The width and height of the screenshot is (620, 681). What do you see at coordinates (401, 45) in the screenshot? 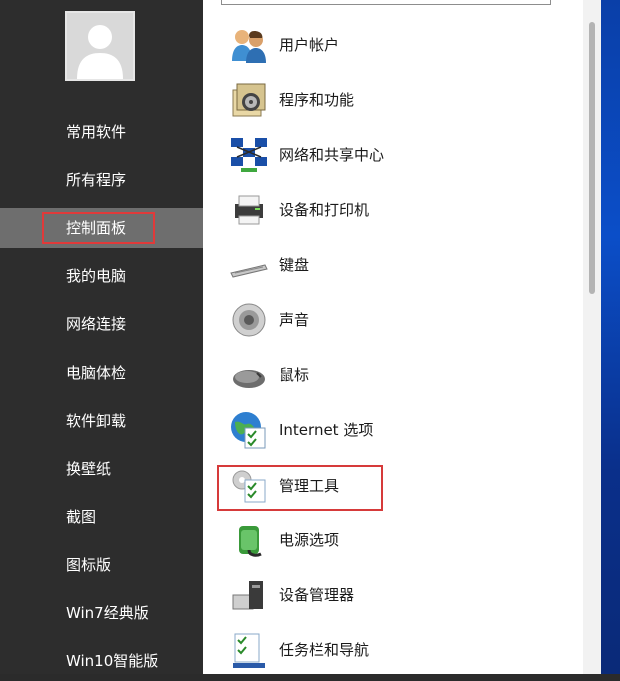
I see `cp-item-user-accounts: 用户帐户` at bounding box center [401, 45].